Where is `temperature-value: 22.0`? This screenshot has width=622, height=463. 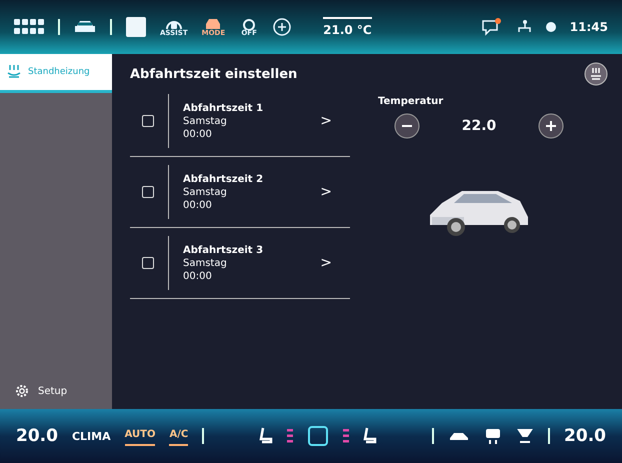
temperature-value: 22.0 is located at coordinates (479, 126).